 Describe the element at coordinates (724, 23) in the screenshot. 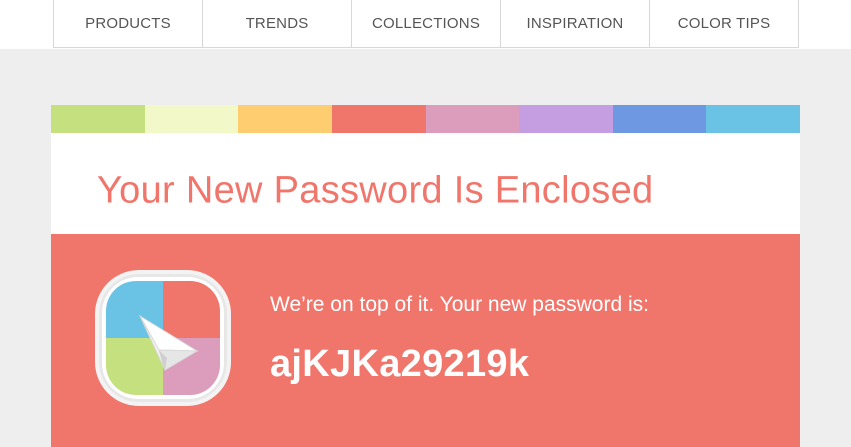

I see `nav-item-color-tips: COLOR TIPS` at that location.